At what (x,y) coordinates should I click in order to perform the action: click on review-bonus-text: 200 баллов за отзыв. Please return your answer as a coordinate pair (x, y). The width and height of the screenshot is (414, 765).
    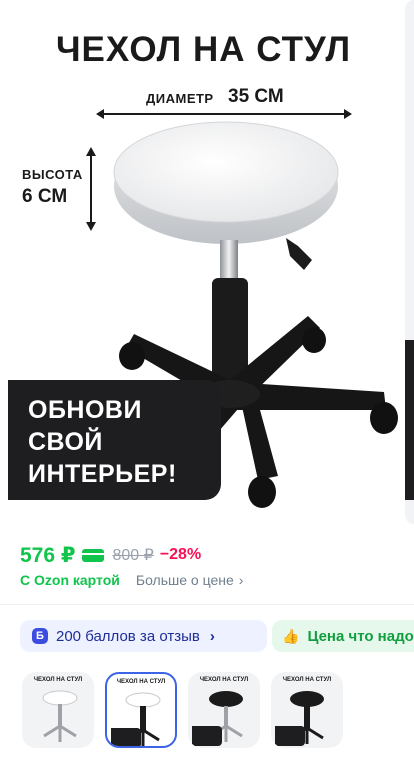
    Looking at the image, I should click on (128, 636).